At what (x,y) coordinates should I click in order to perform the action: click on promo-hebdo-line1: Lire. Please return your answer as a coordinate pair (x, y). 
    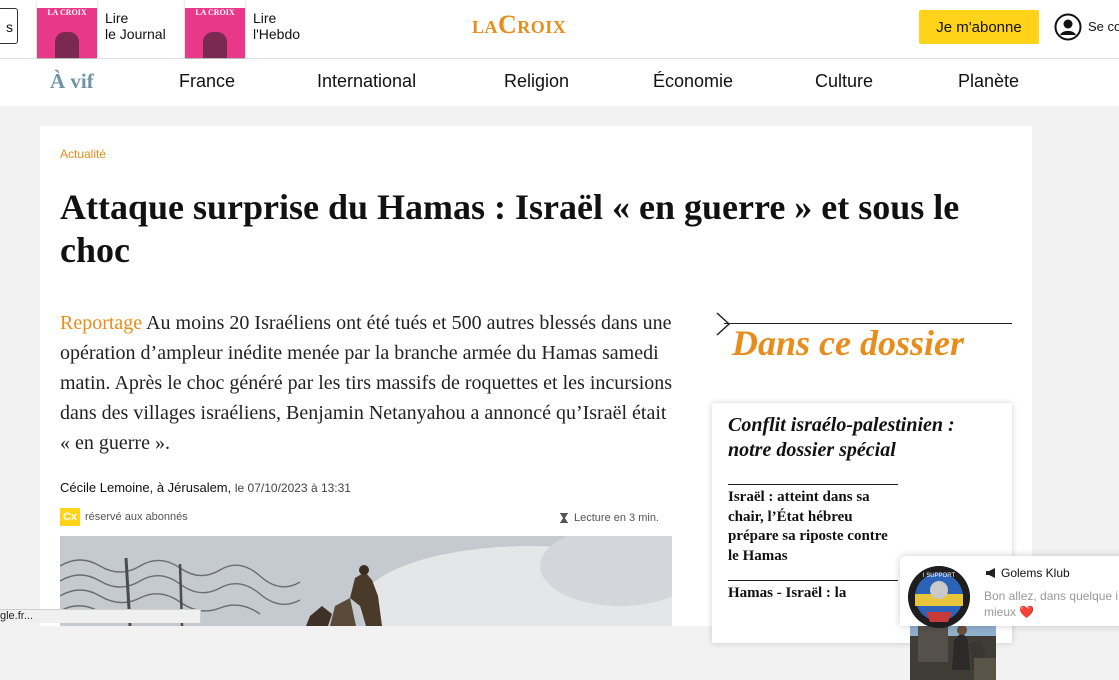
    Looking at the image, I should click on (265, 18).